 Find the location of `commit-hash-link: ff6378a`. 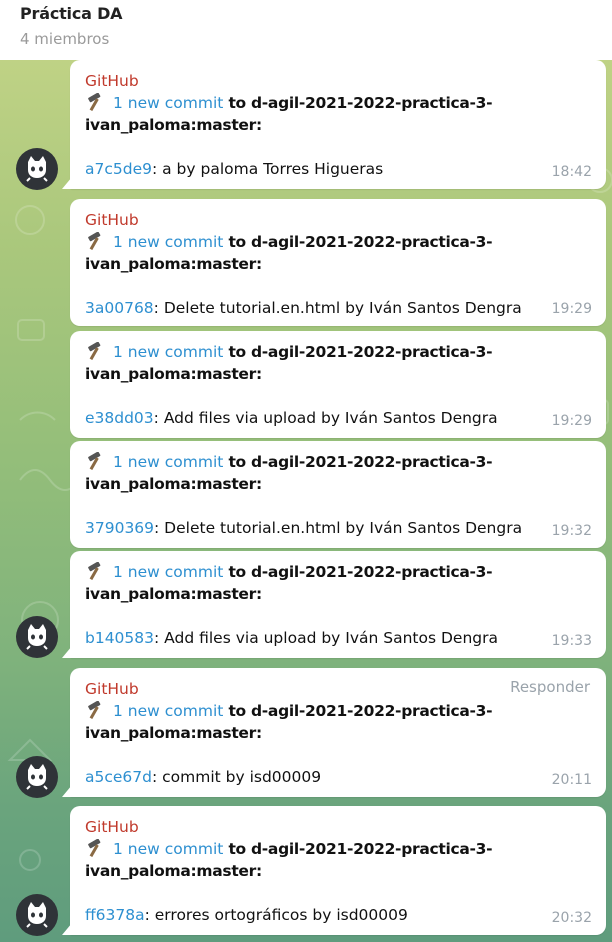

commit-hash-link: ff6378a is located at coordinates (115, 915).